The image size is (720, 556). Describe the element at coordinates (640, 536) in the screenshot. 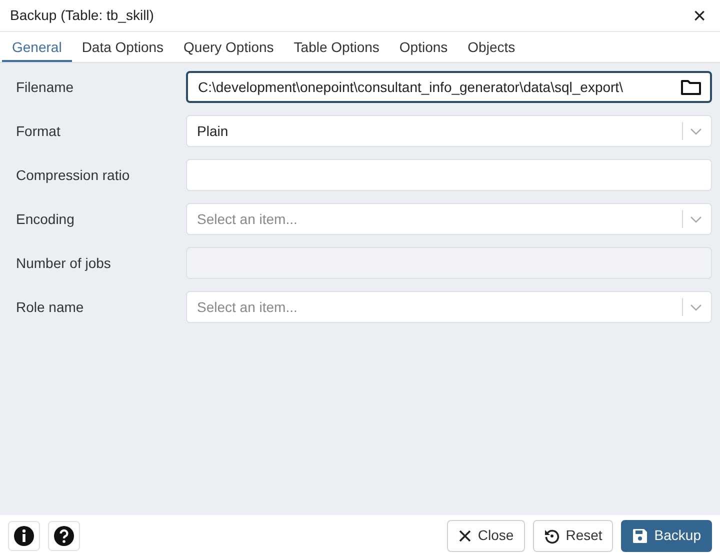

I see `save-icon` at that location.